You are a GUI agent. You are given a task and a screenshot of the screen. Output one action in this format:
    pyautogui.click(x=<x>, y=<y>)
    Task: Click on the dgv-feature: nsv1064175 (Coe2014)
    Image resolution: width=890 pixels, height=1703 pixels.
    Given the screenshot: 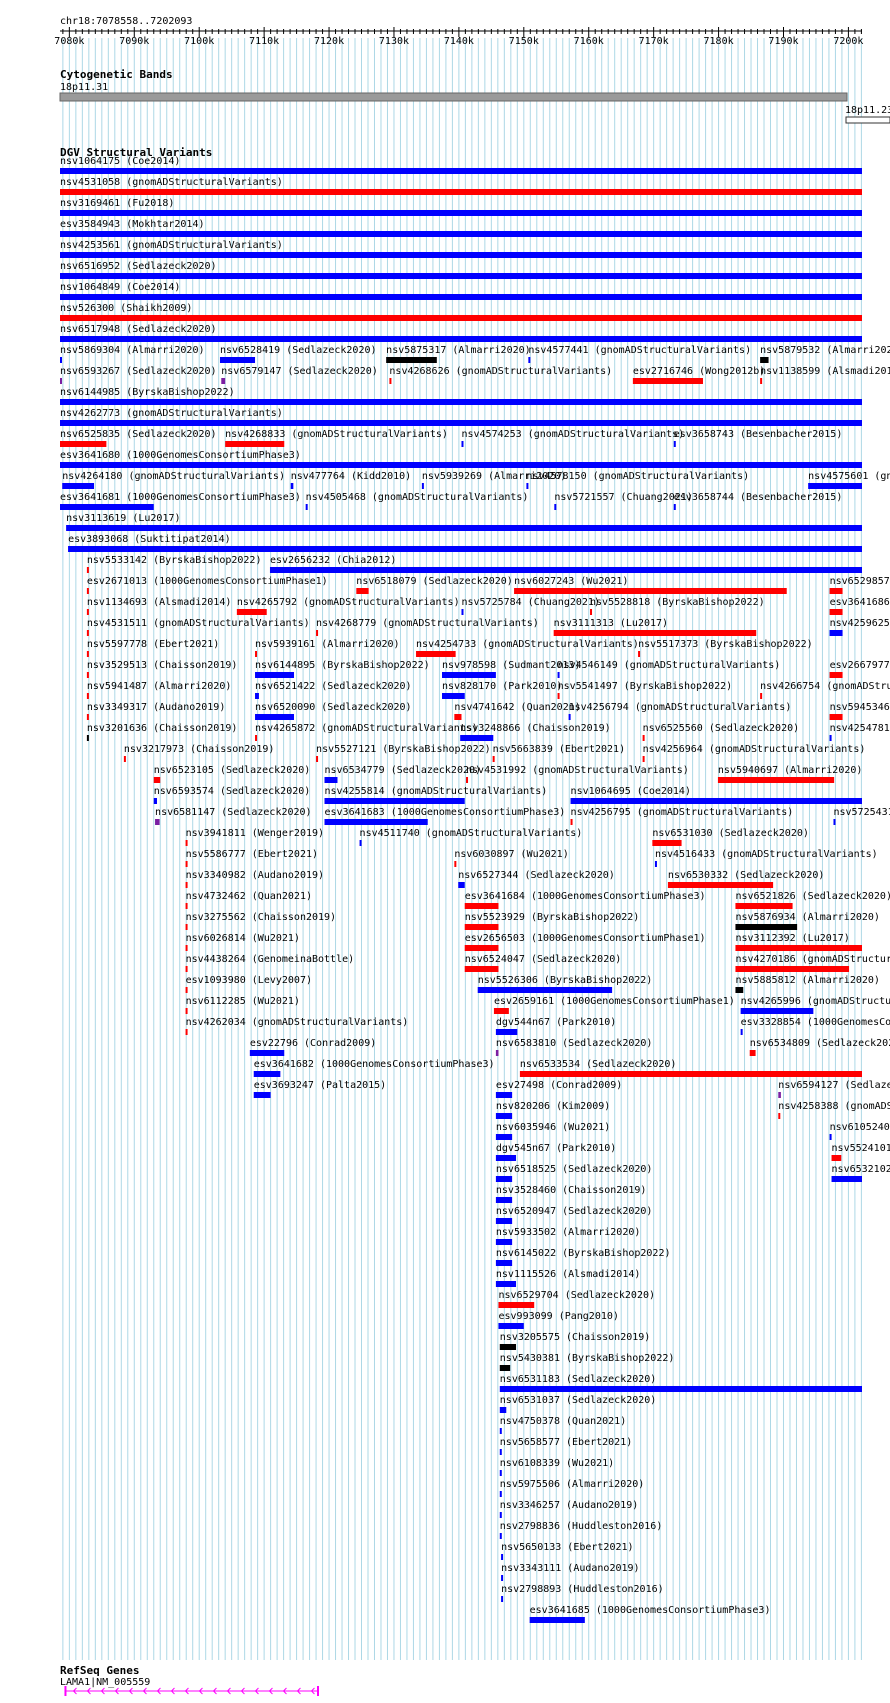 What is the action you would take?
    pyautogui.click(x=461, y=165)
    